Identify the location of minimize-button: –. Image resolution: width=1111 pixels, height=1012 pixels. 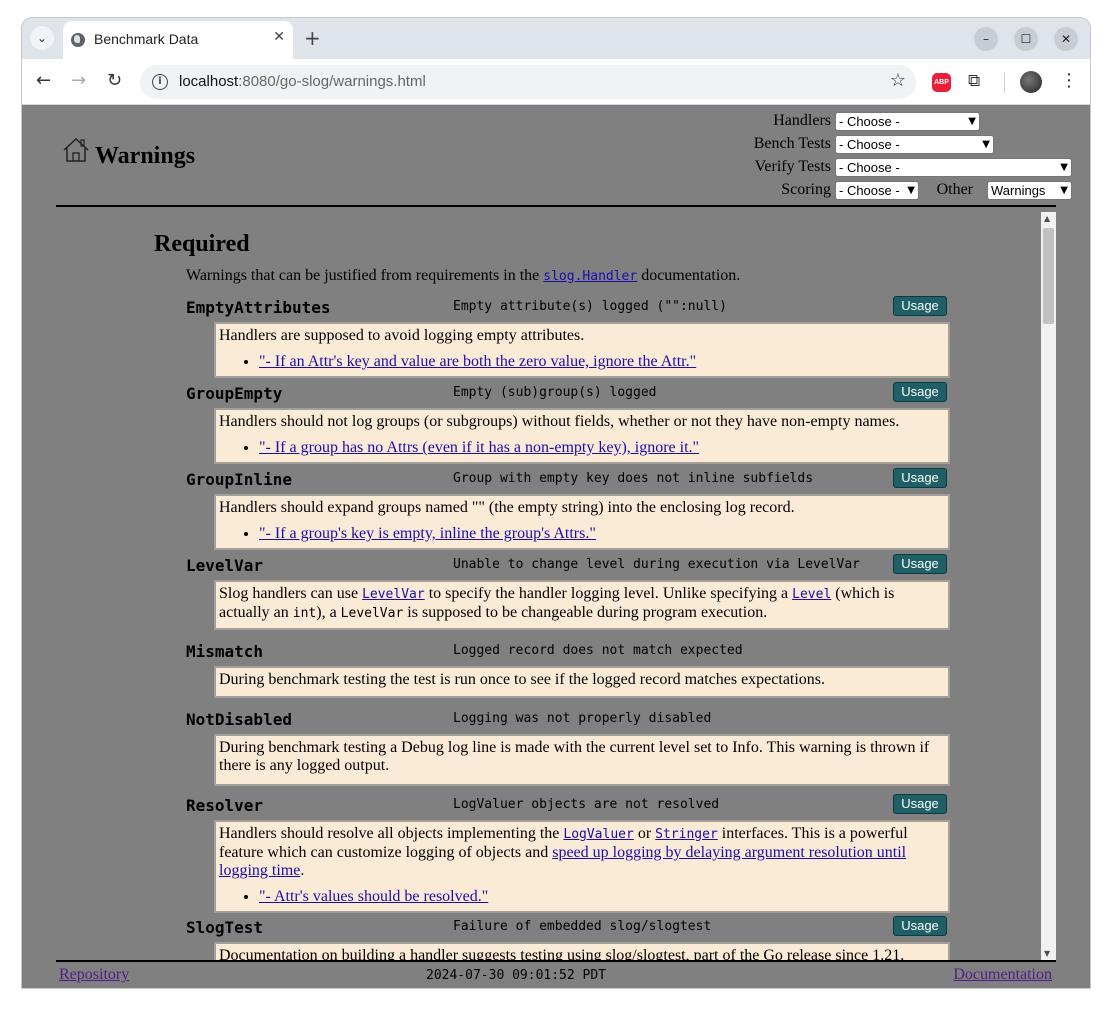
(986, 39).